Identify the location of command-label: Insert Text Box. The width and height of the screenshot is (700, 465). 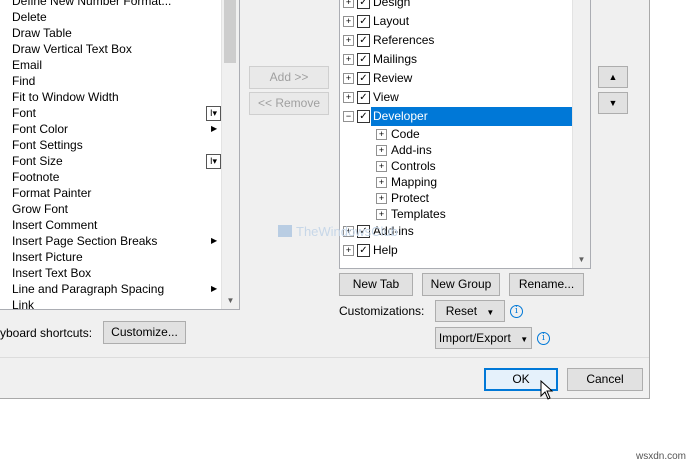
(52, 273).